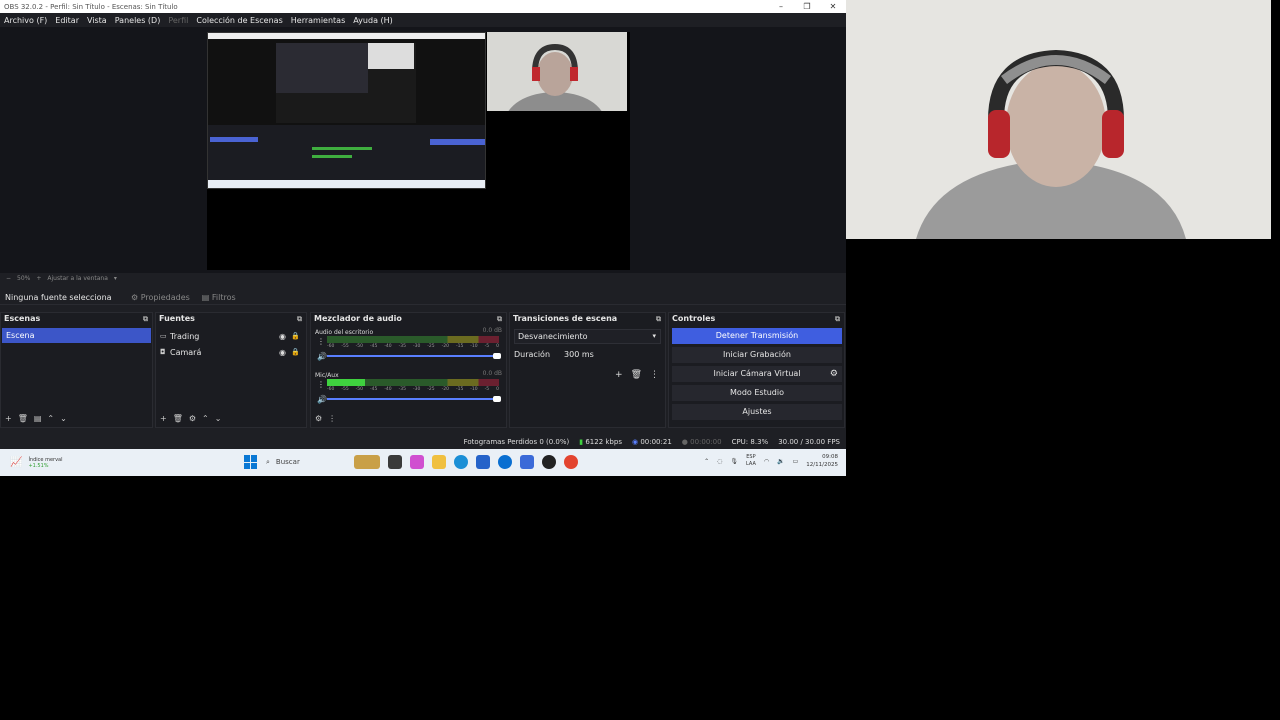  I want to click on chrome-icon, so click(571, 462).